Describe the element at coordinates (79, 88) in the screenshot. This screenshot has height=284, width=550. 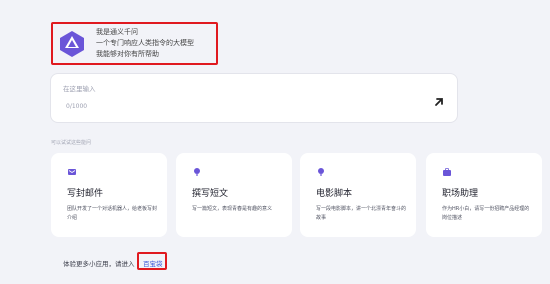
I see `prompt-input: 在这里输入` at that location.